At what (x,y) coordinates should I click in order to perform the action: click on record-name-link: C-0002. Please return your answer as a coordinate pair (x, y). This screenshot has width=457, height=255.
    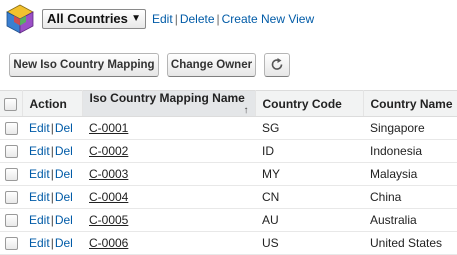
    Looking at the image, I should click on (108, 151).